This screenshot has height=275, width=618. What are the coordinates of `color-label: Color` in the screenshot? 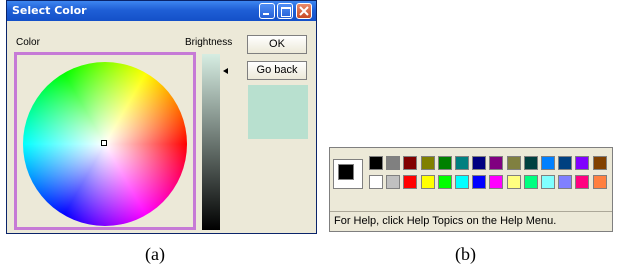 It's located at (28, 42).